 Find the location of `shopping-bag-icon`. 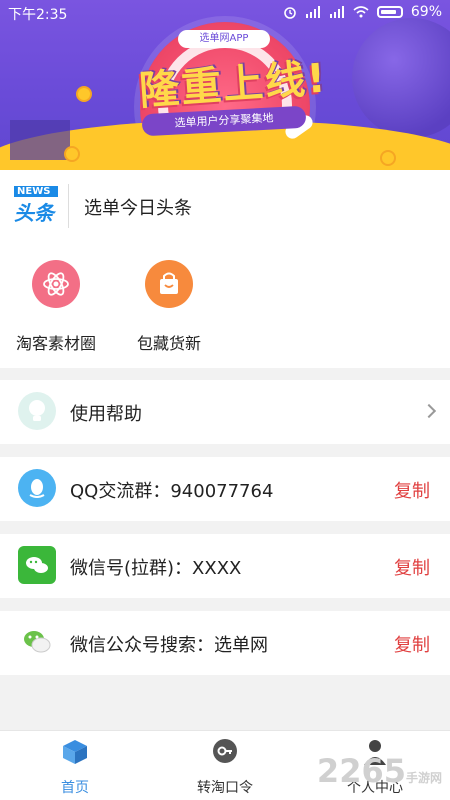

shopping-bag-icon is located at coordinates (169, 284).